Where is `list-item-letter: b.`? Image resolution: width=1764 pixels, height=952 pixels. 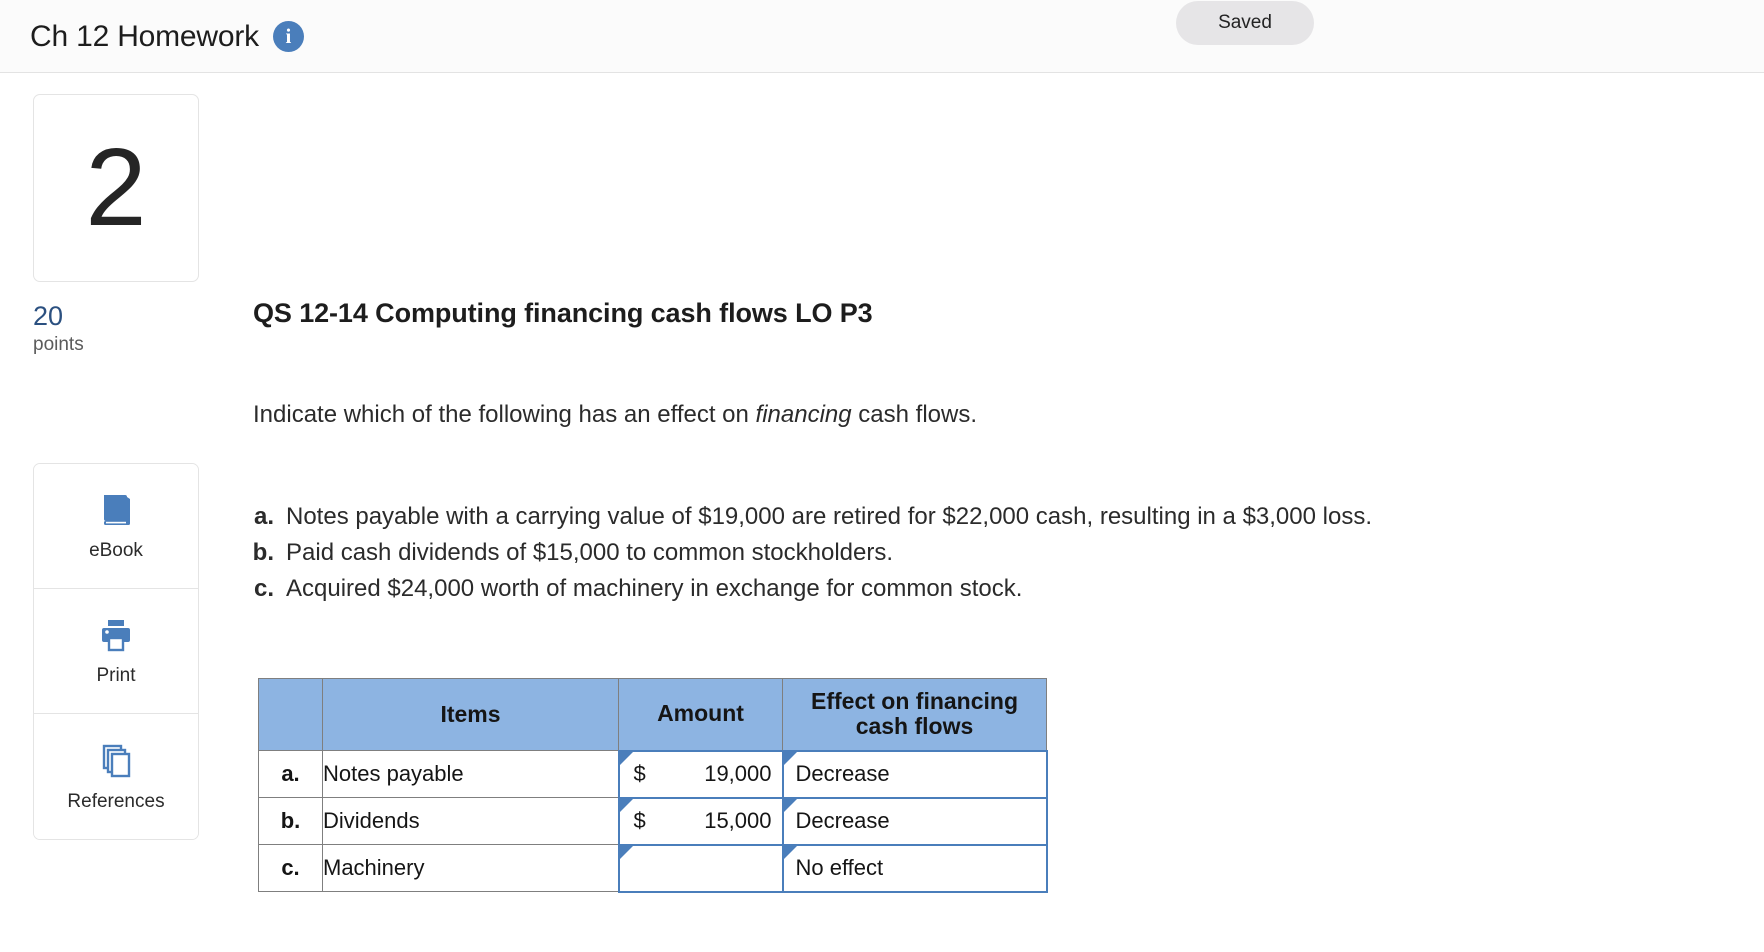 list-item-letter: b. is located at coordinates (263, 553).